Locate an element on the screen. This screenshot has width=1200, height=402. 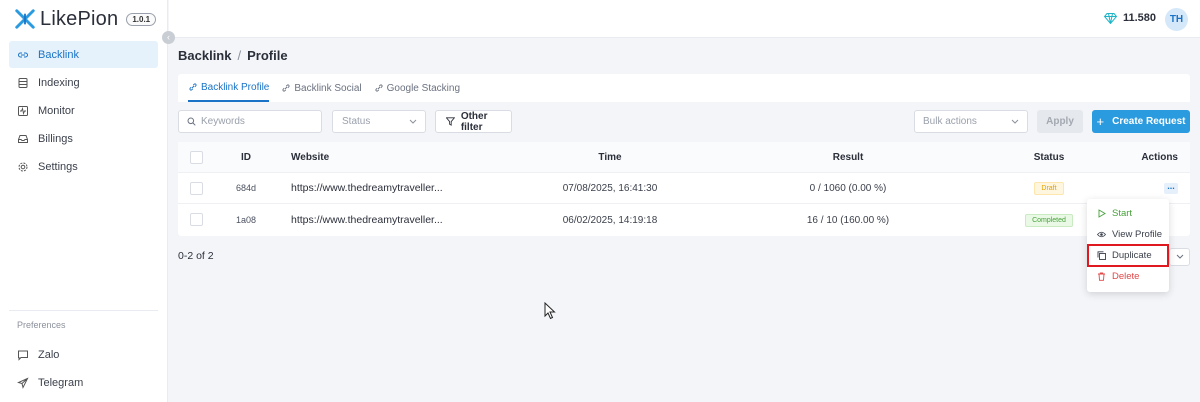
top-bar: 11.580 TH is located at coordinates (684, 19).